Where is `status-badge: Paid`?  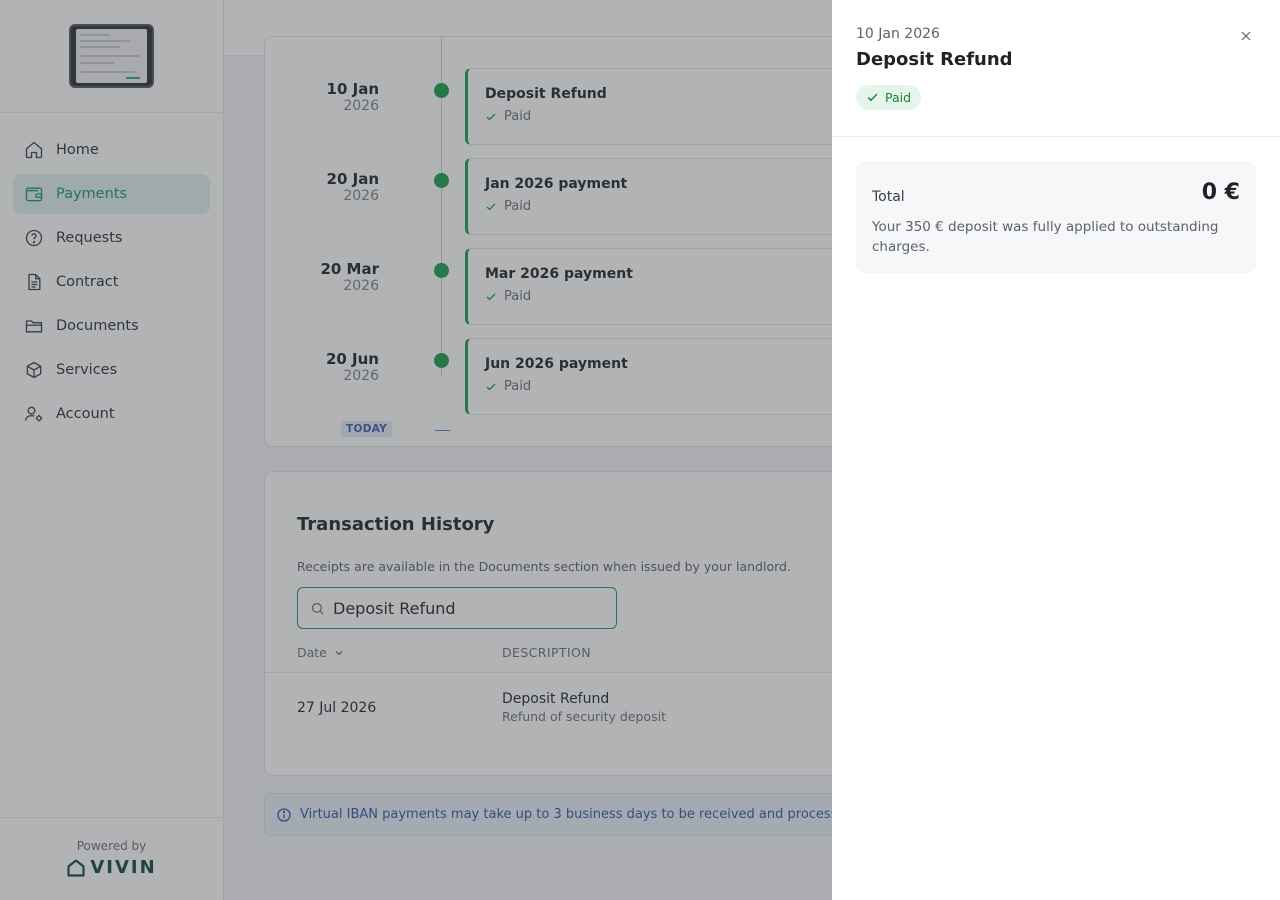 status-badge: Paid is located at coordinates (889, 97).